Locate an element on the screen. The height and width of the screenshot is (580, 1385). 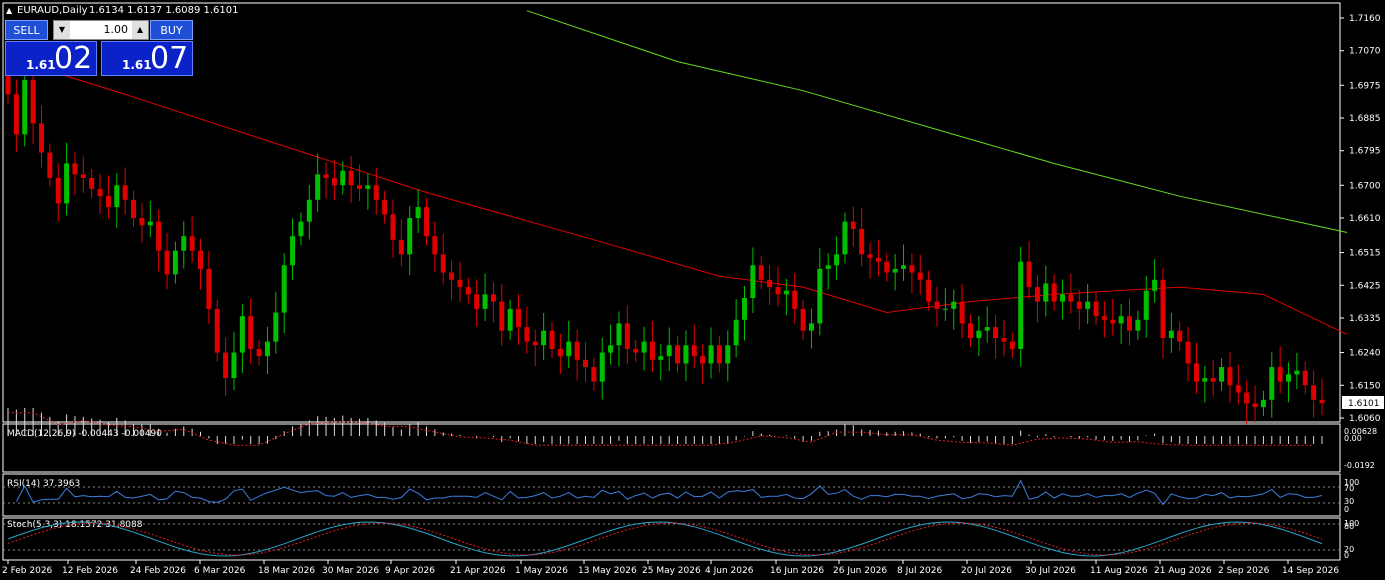
buy-price-box: 1.61 07 is located at coordinates (147, 58).